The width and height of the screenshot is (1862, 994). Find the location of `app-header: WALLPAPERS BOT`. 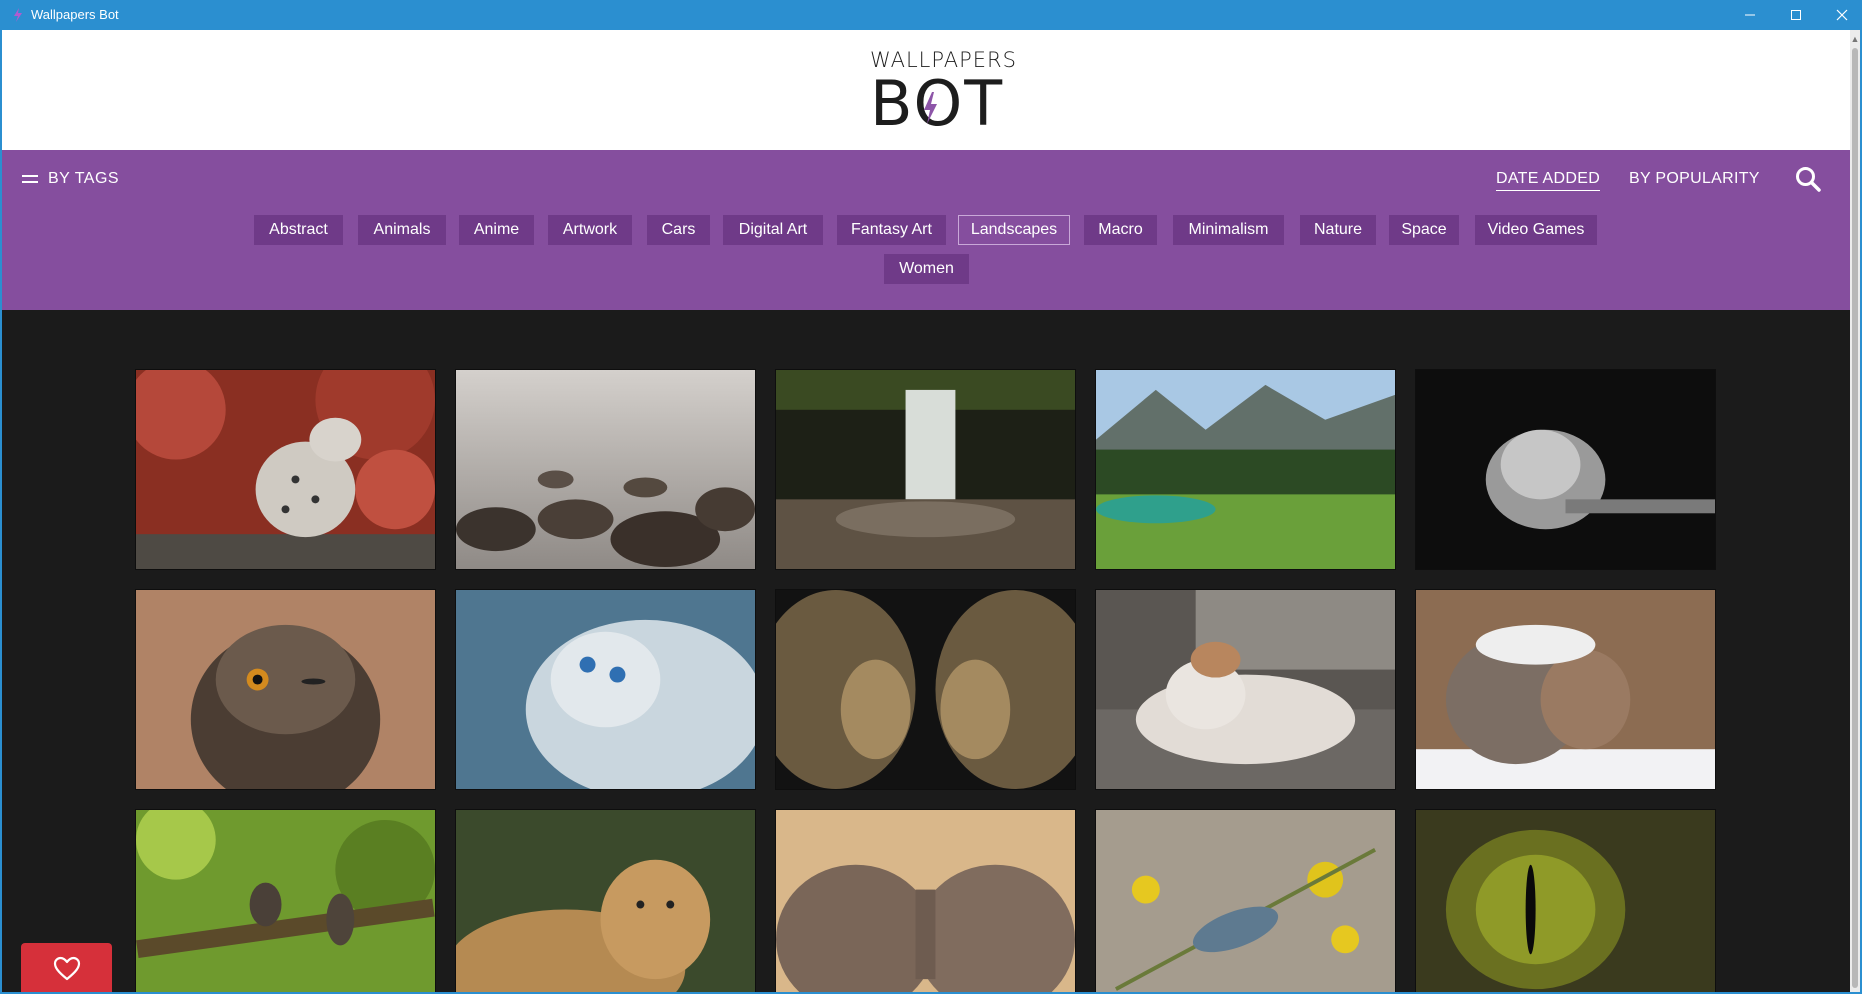

app-header: WALLPAPERS BOT is located at coordinates (926, 90).